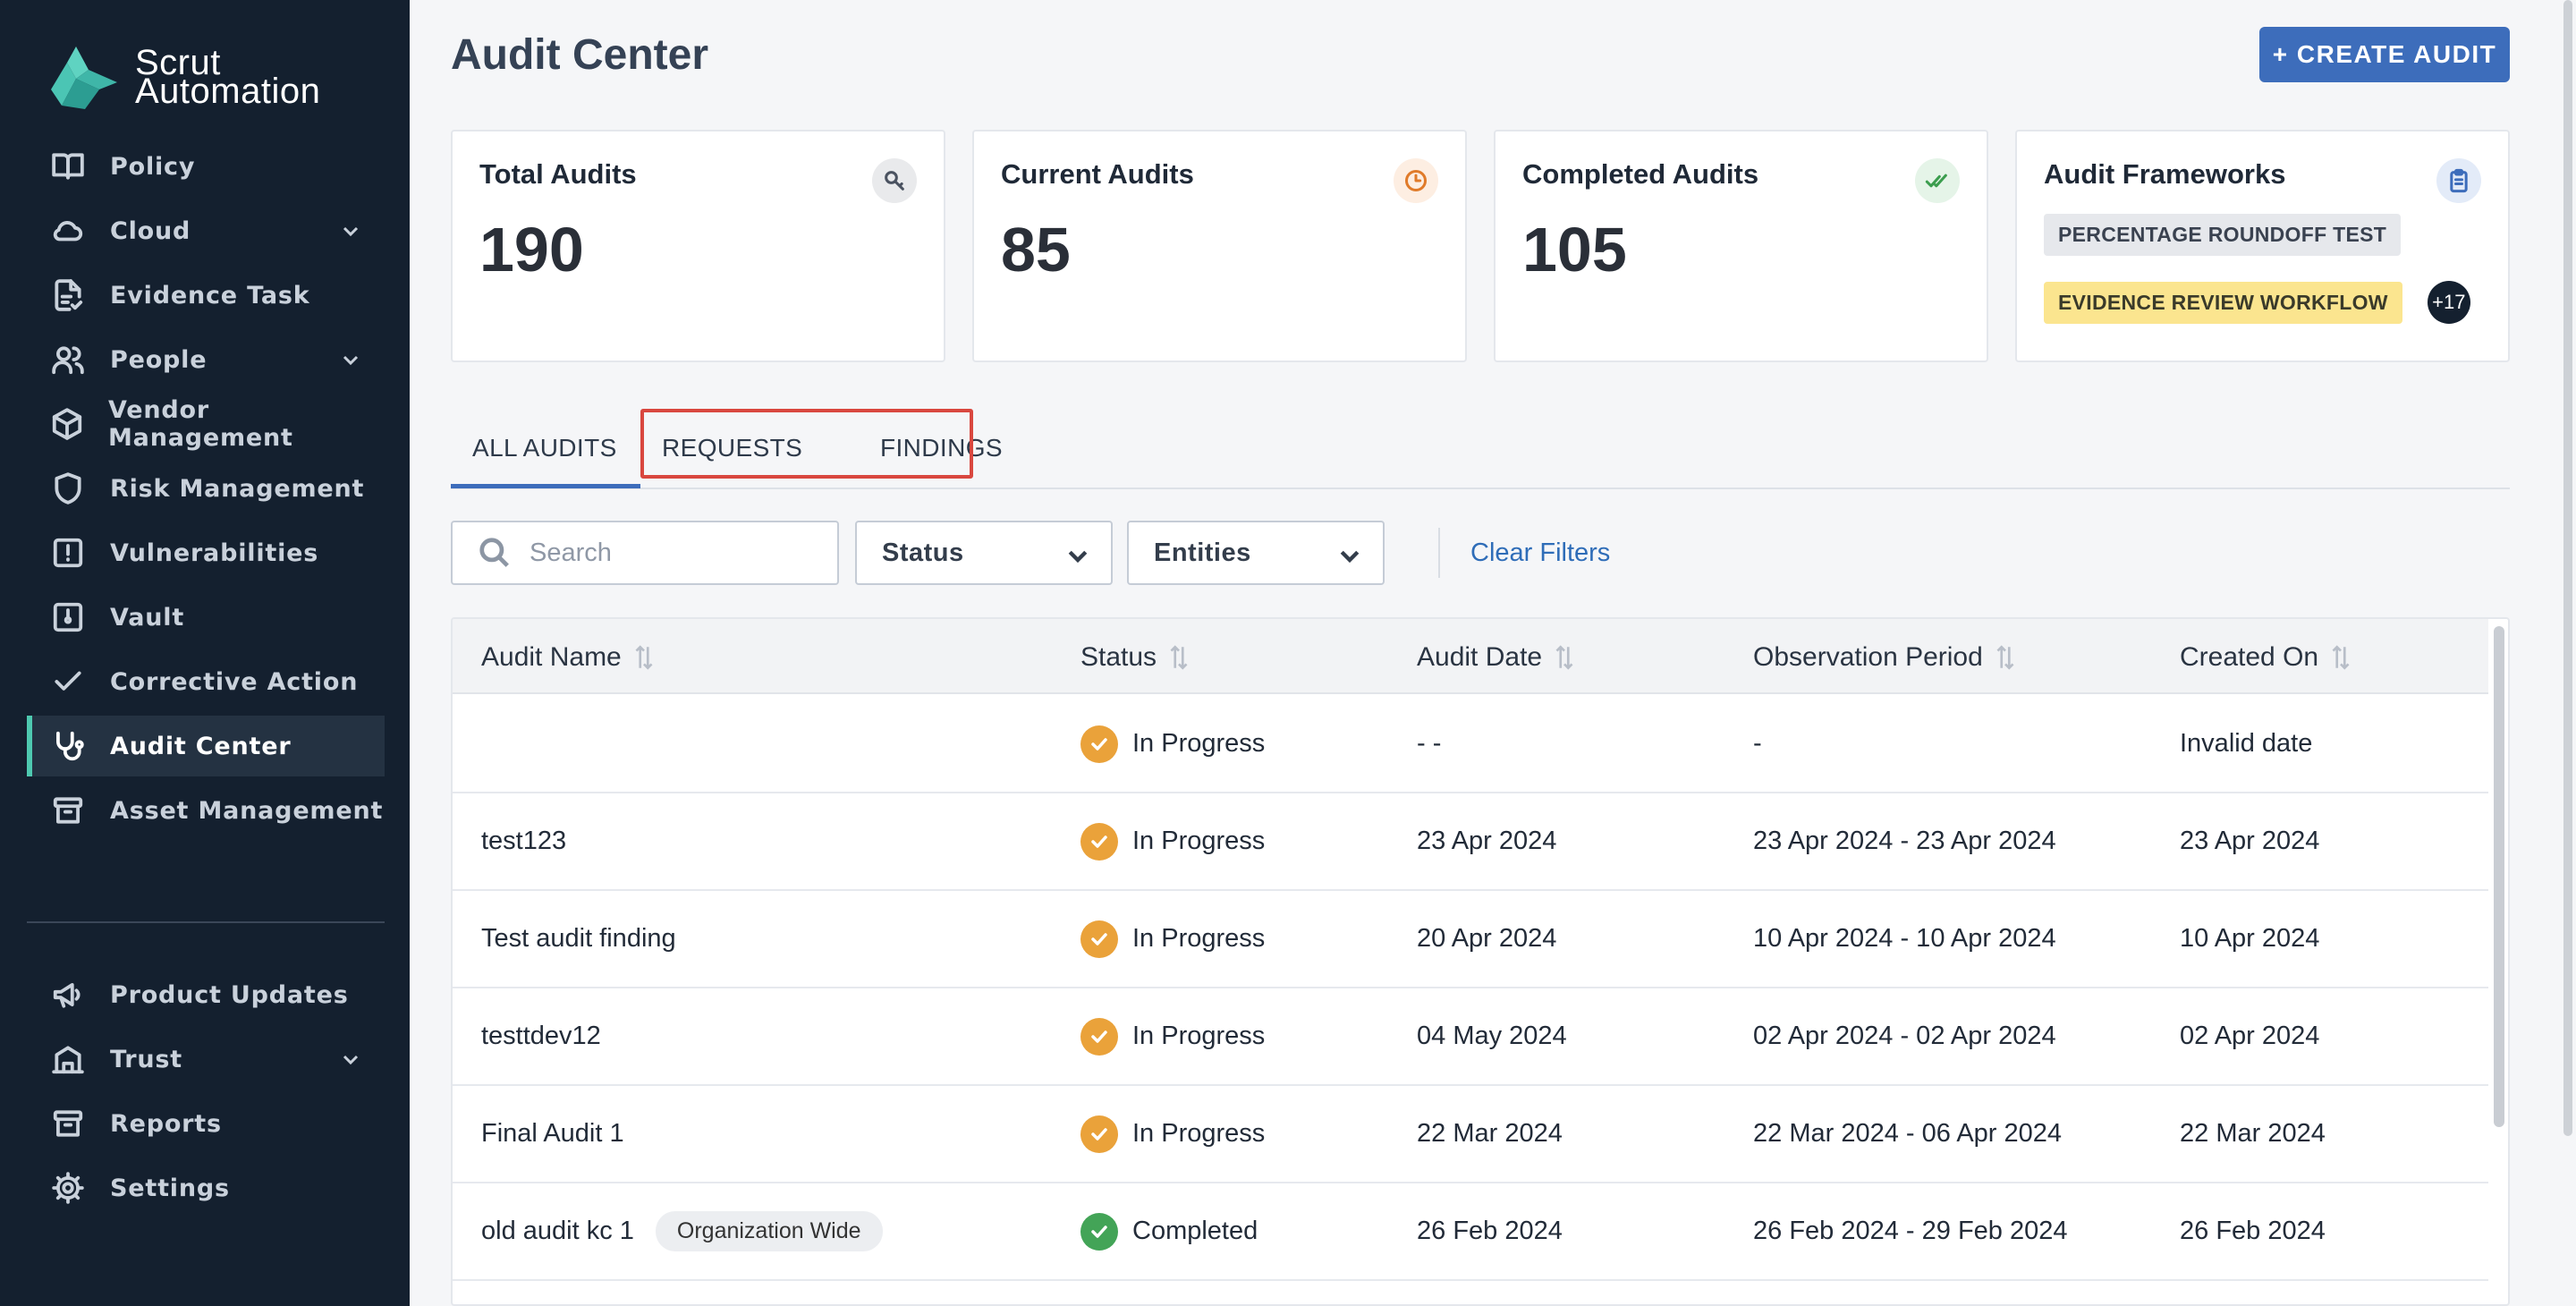 The height and width of the screenshot is (1306, 2576). What do you see at coordinates (682, 1231) in the screenshot?
I see `audit-name-cell: old audit kc 1 Organization Wide` at bounding box center [682, 1231].